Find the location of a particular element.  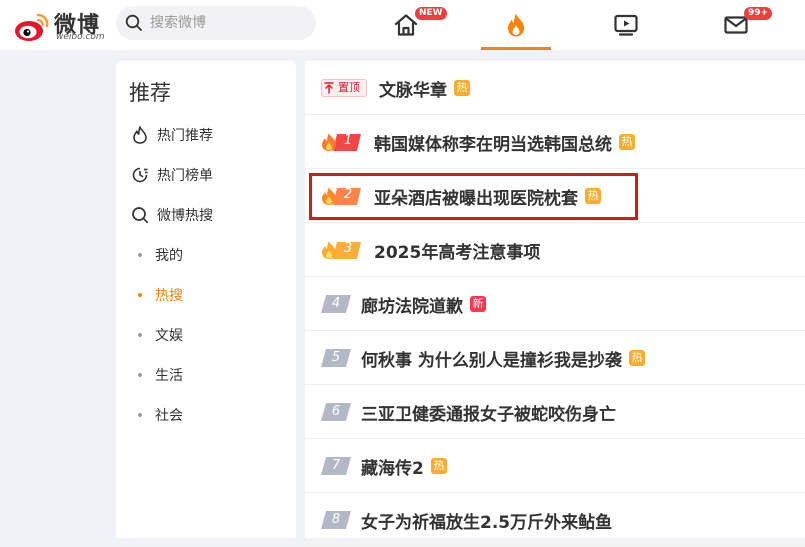

pinned-badge: 置顶 is located at coordinates (344, 88).